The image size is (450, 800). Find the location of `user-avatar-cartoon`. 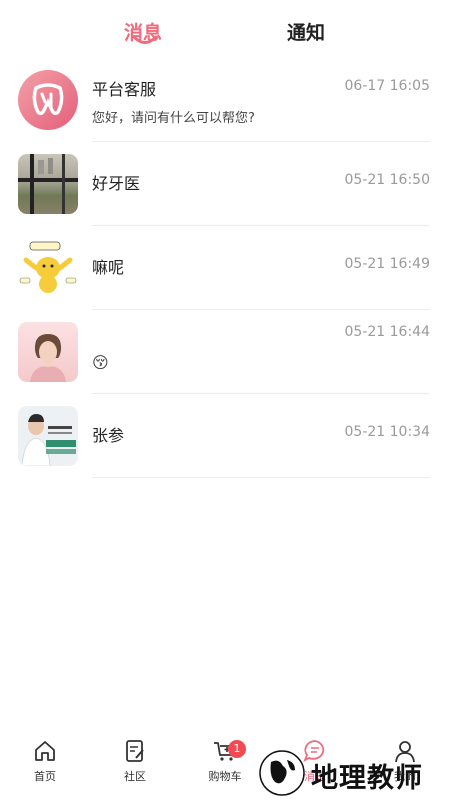

user-avatar-cartoon is located at coordinates (48, 268).